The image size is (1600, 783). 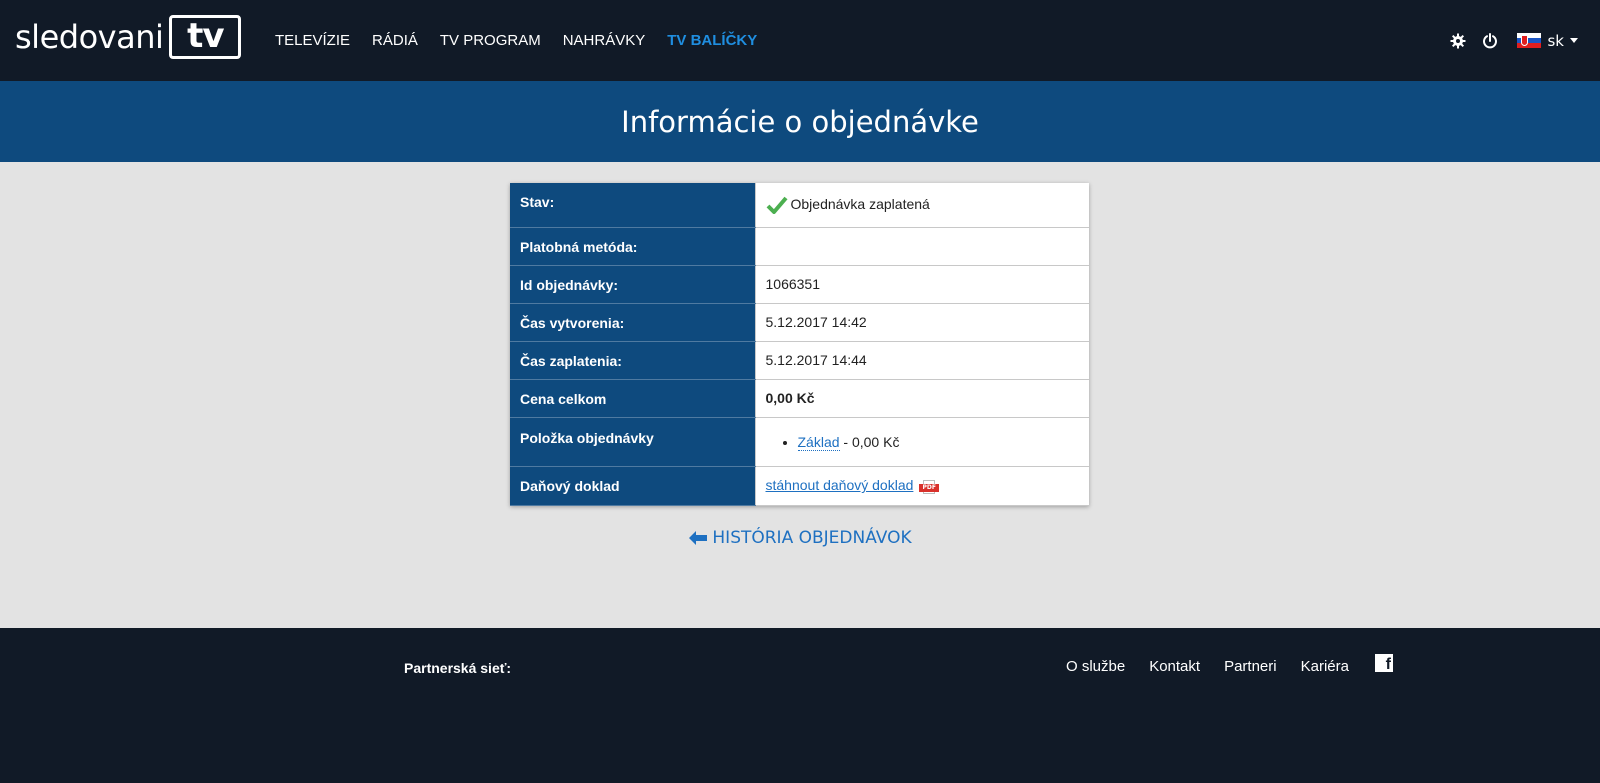 I want to click on table-row: Položka objednávky Základ - 0,00 Kč, so click(x=799, y=442).